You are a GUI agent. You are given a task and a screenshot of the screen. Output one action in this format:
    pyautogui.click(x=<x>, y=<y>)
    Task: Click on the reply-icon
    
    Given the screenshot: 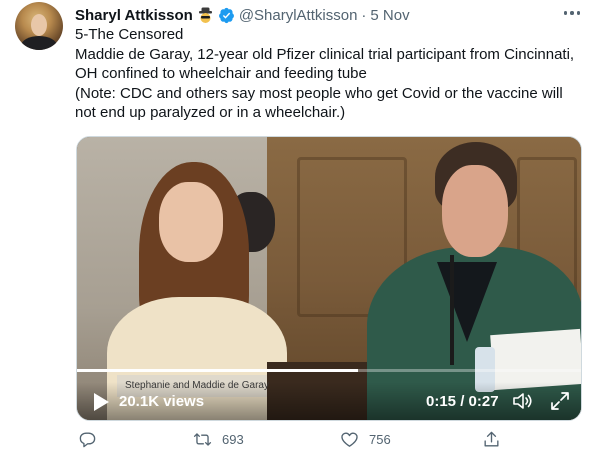 What is the action you would take?
    pyautogui.click(x=87, y=440)
    